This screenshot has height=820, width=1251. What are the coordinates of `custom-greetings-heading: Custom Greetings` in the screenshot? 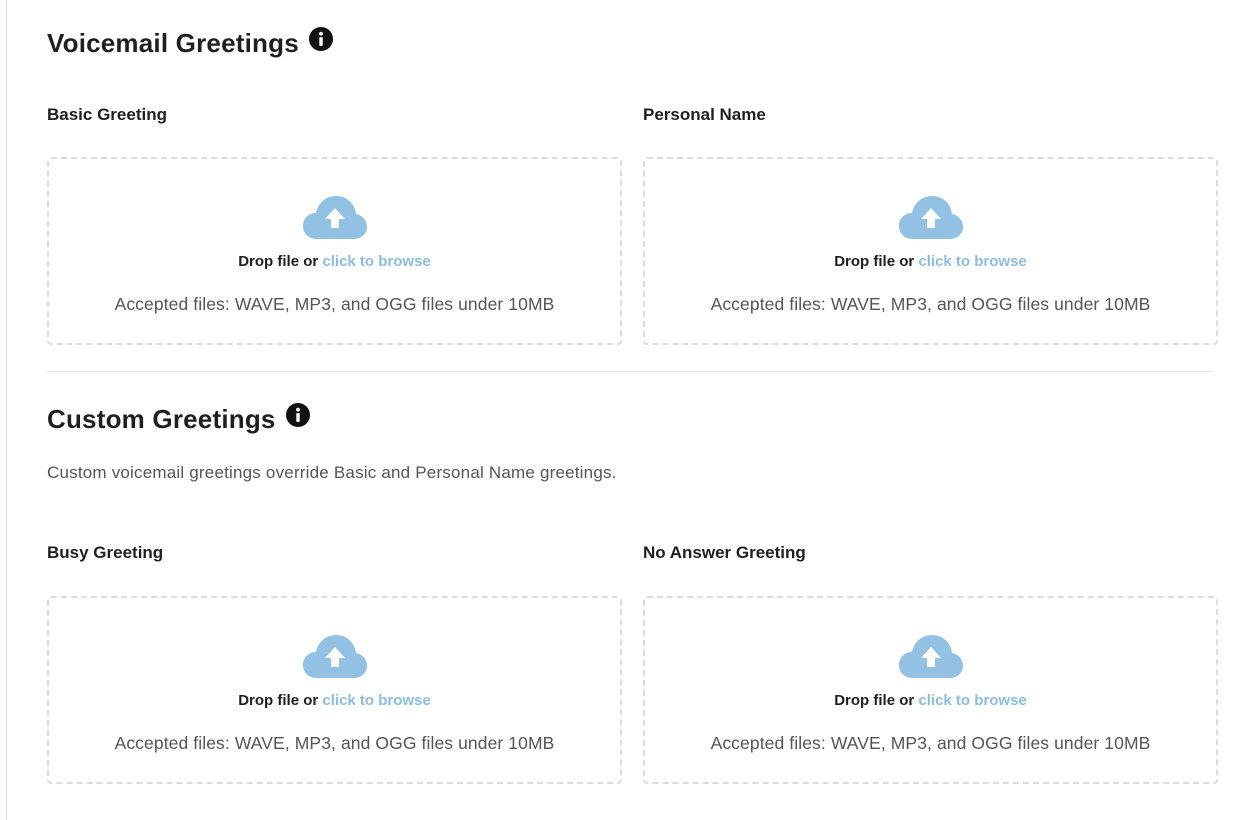 It's located at (632, 418).